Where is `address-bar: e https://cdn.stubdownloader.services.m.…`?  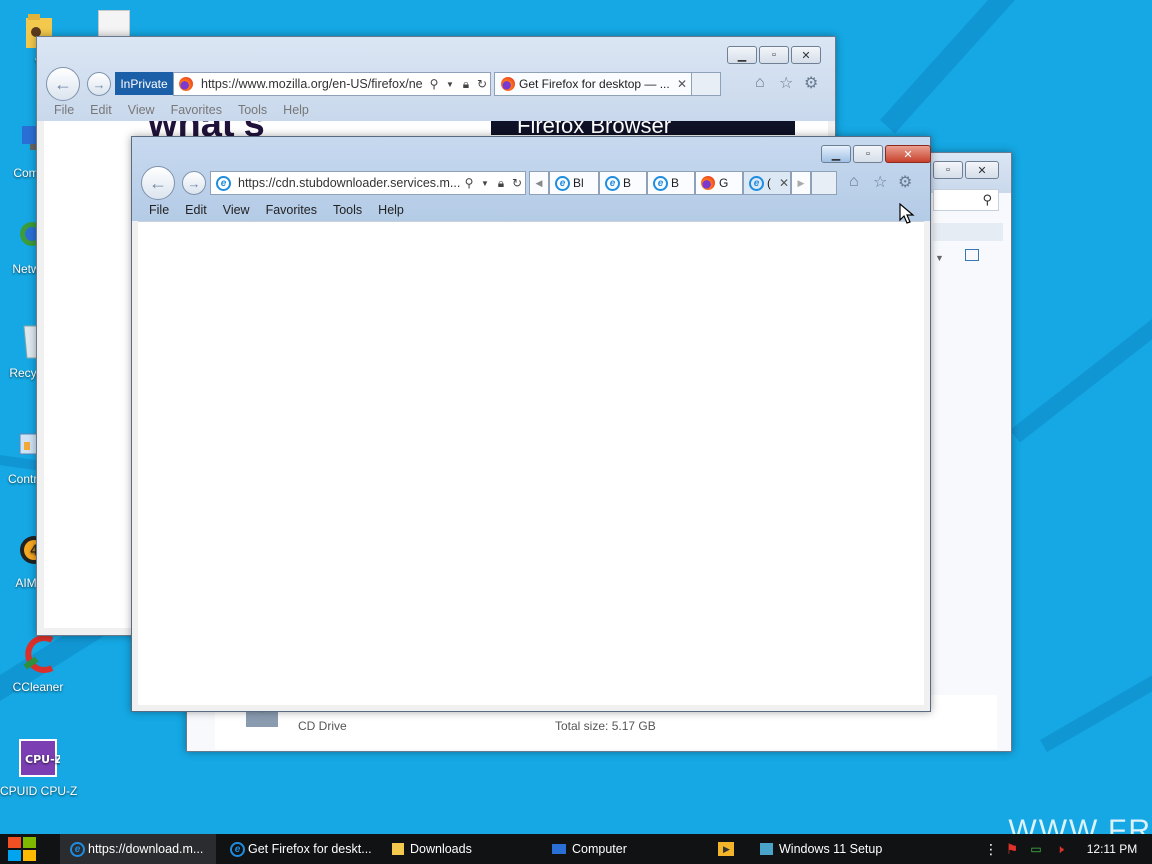
address-bar: e https://cdn.stubdownloader.services.m.… is located at coordinates (368, 183).